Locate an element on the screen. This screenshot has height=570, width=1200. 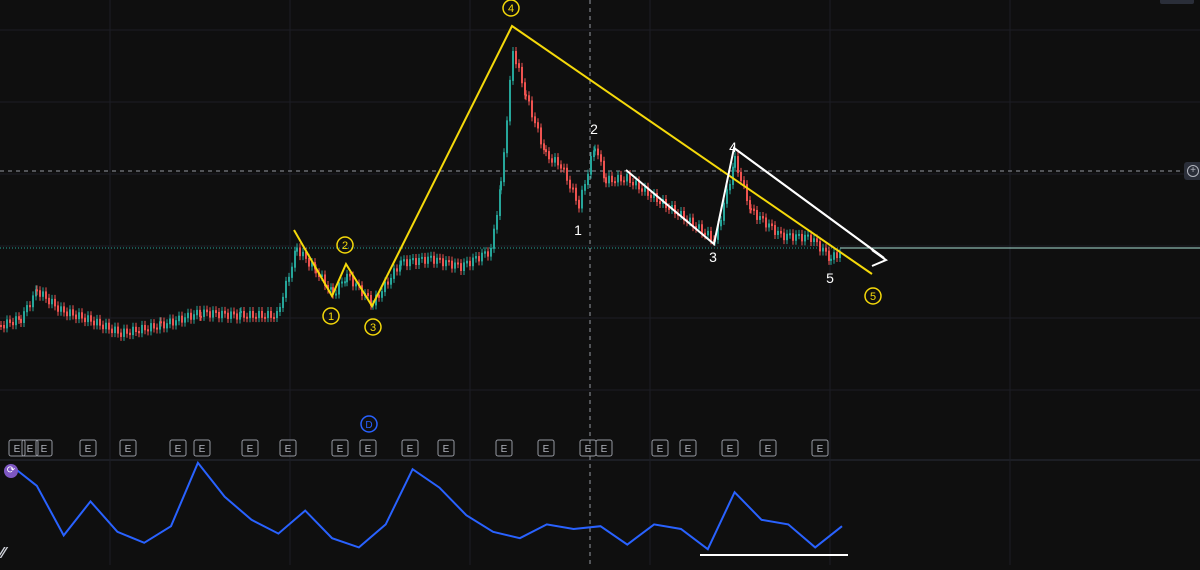
refresh-icon: ⟳ is located at coordinates (11, 471).